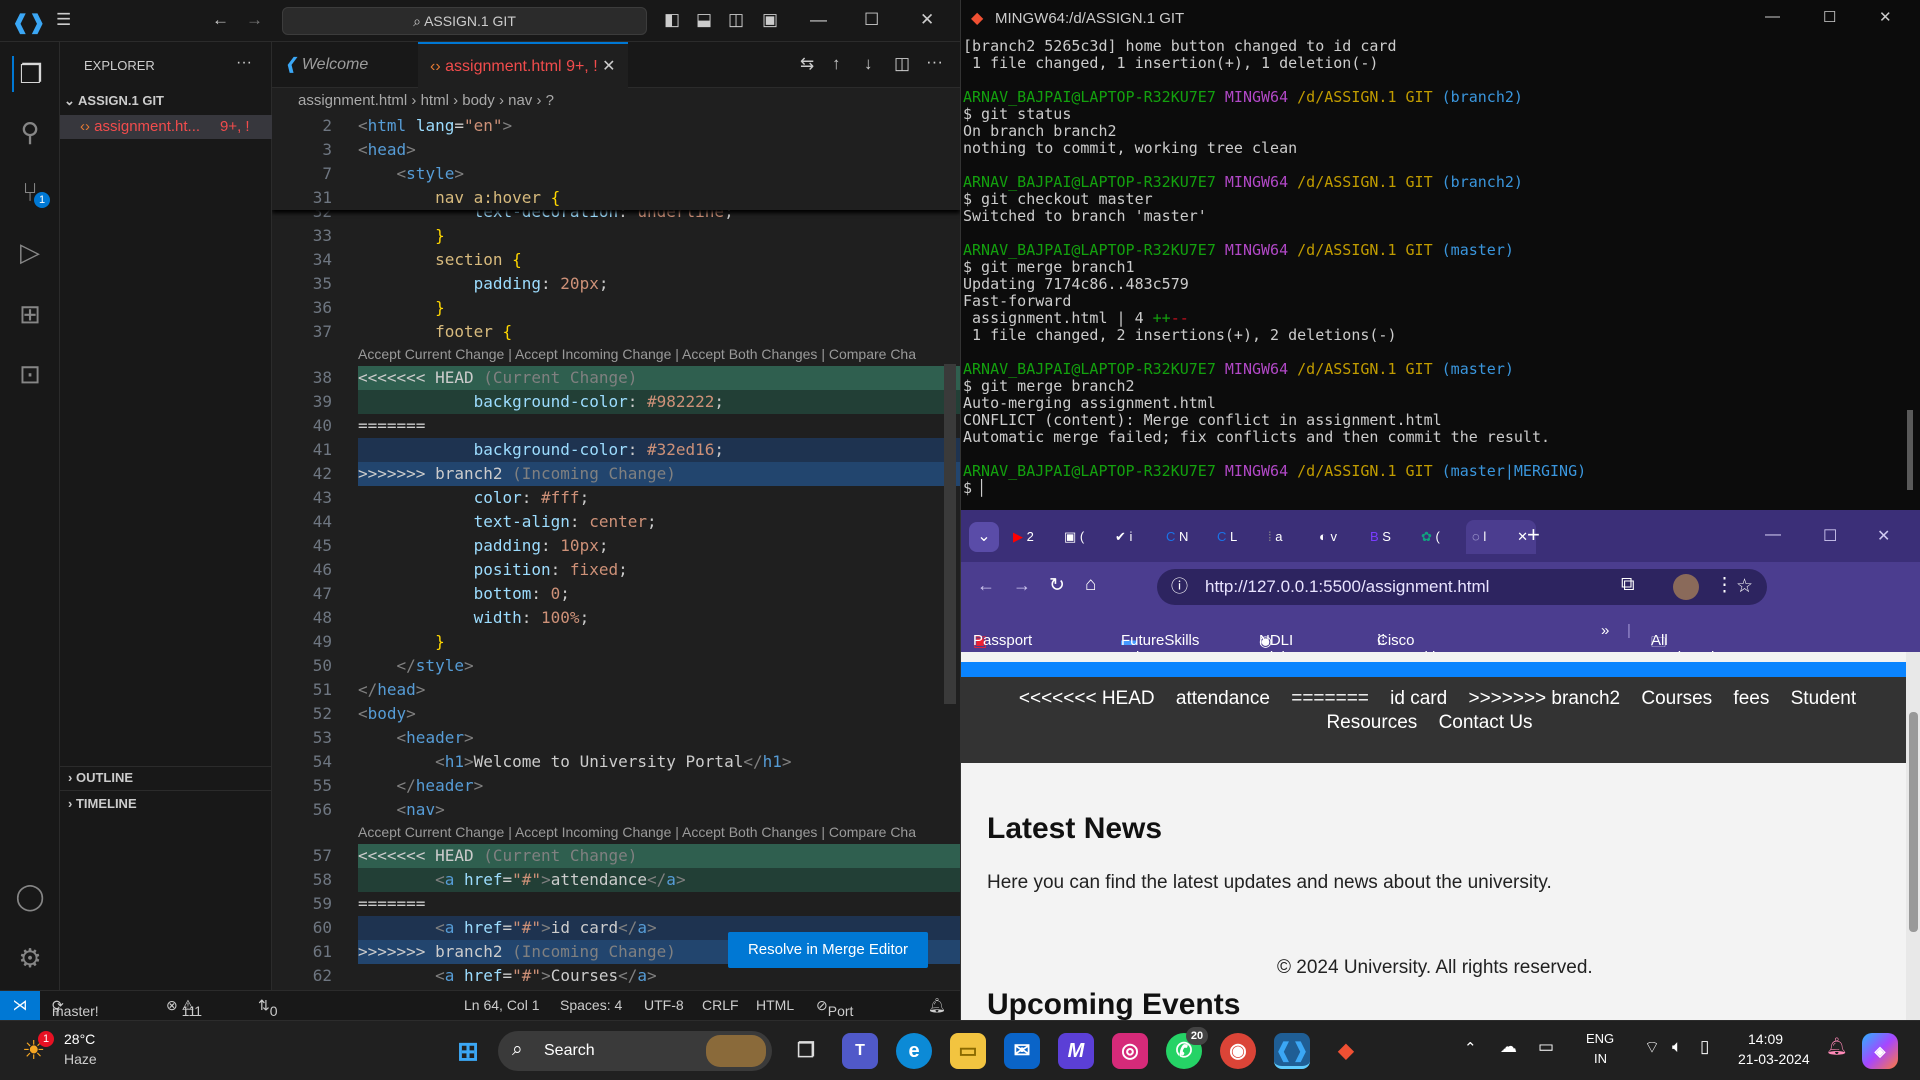 This screenshot has height=1080, width=1920. I want to click on extensions-icon: ⊞, so click(30, 314).